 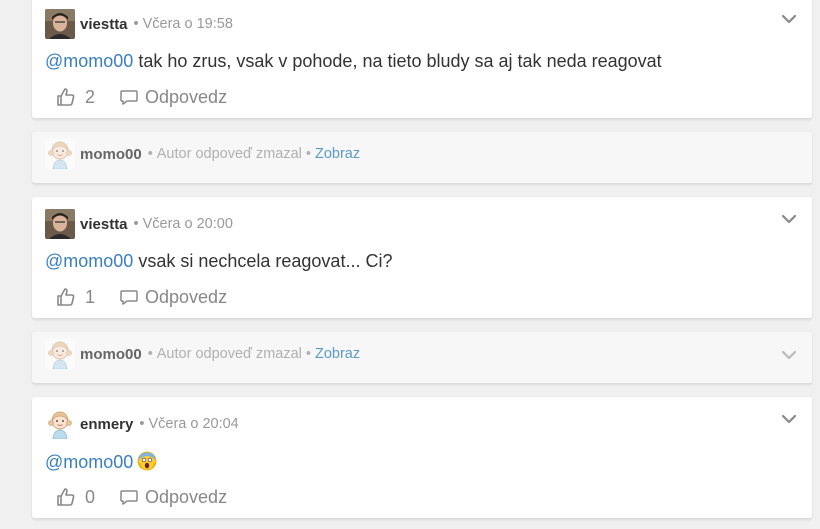 I want to click on like-button: 2, so click(x=75, y=97).